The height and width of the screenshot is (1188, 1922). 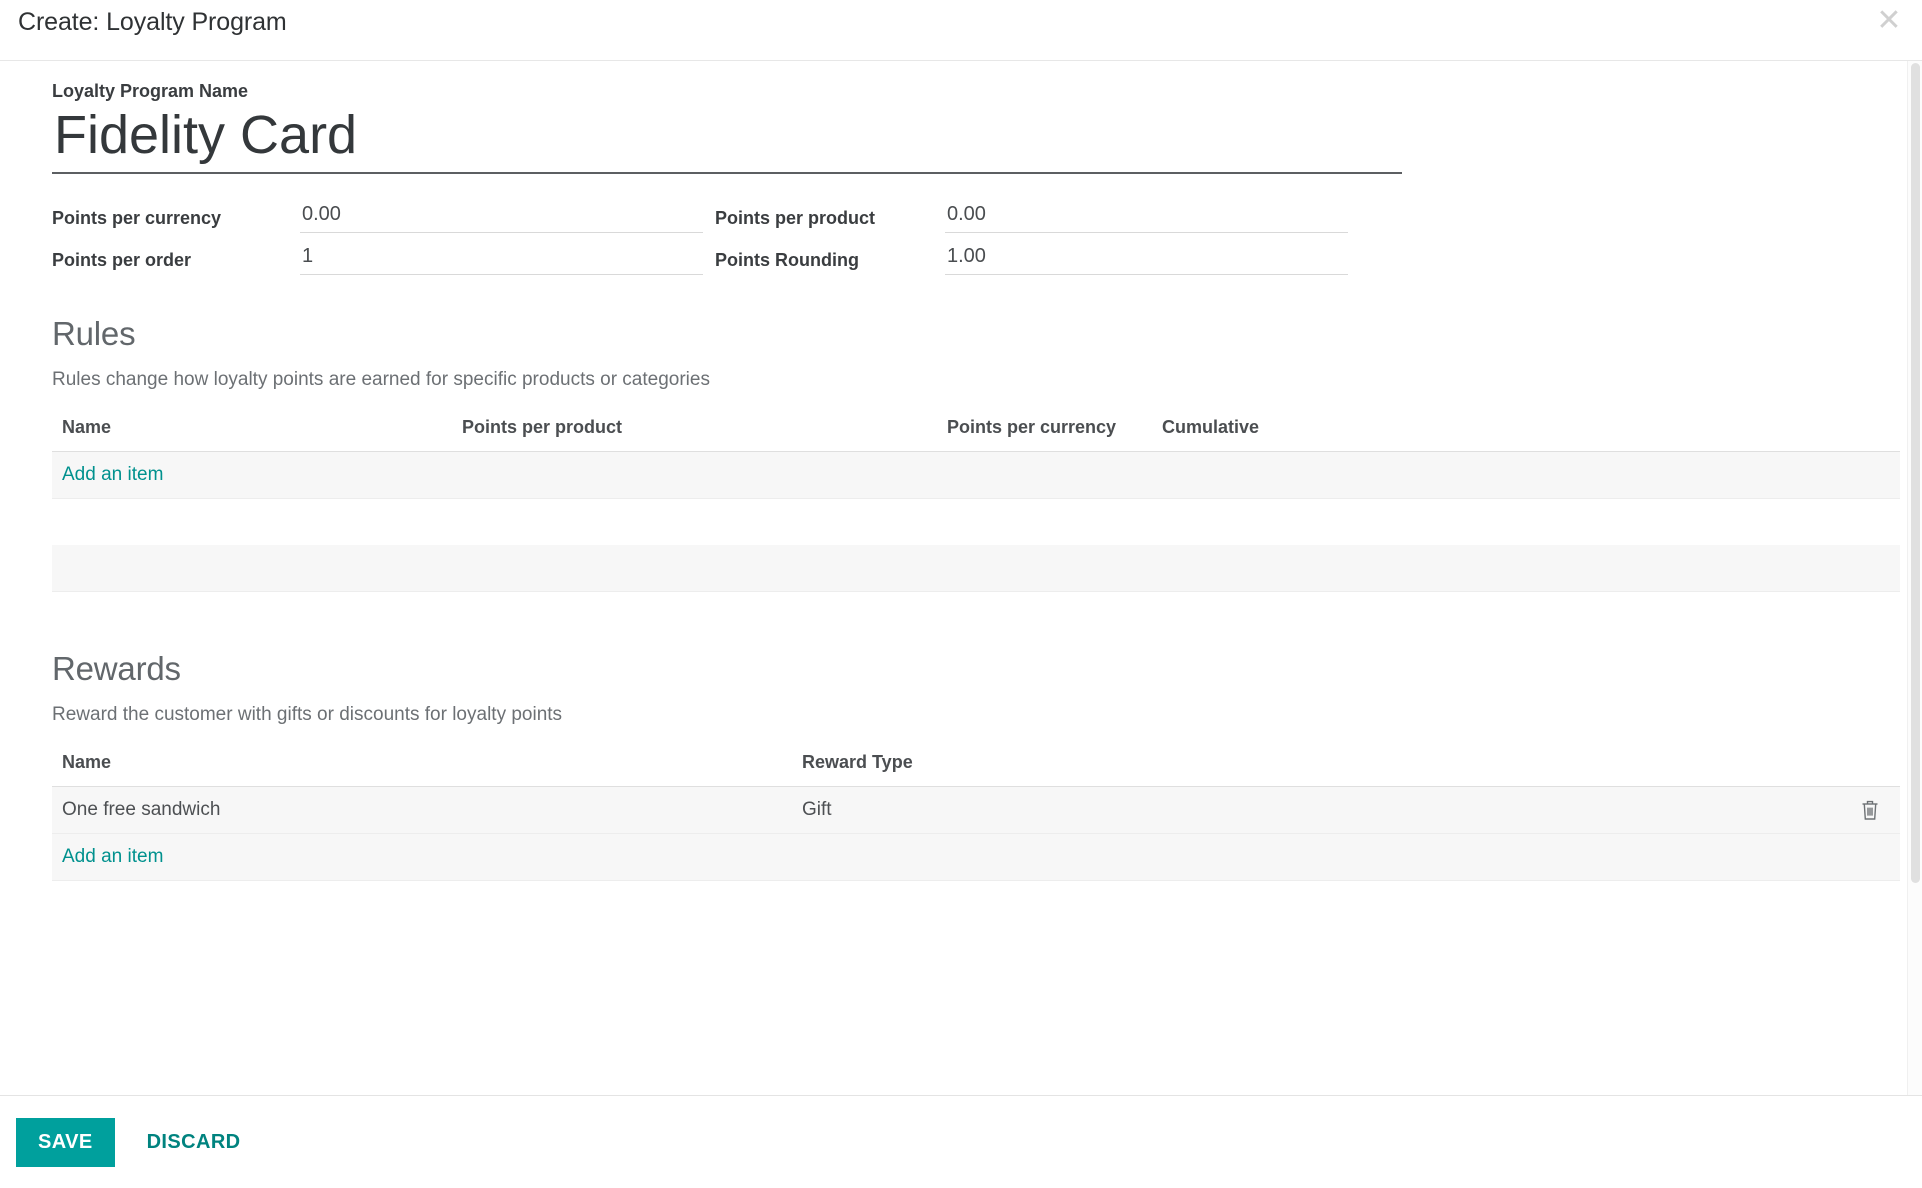 I want to click on vertical-scrollbar-thumb, so click(x=1915, y=473).